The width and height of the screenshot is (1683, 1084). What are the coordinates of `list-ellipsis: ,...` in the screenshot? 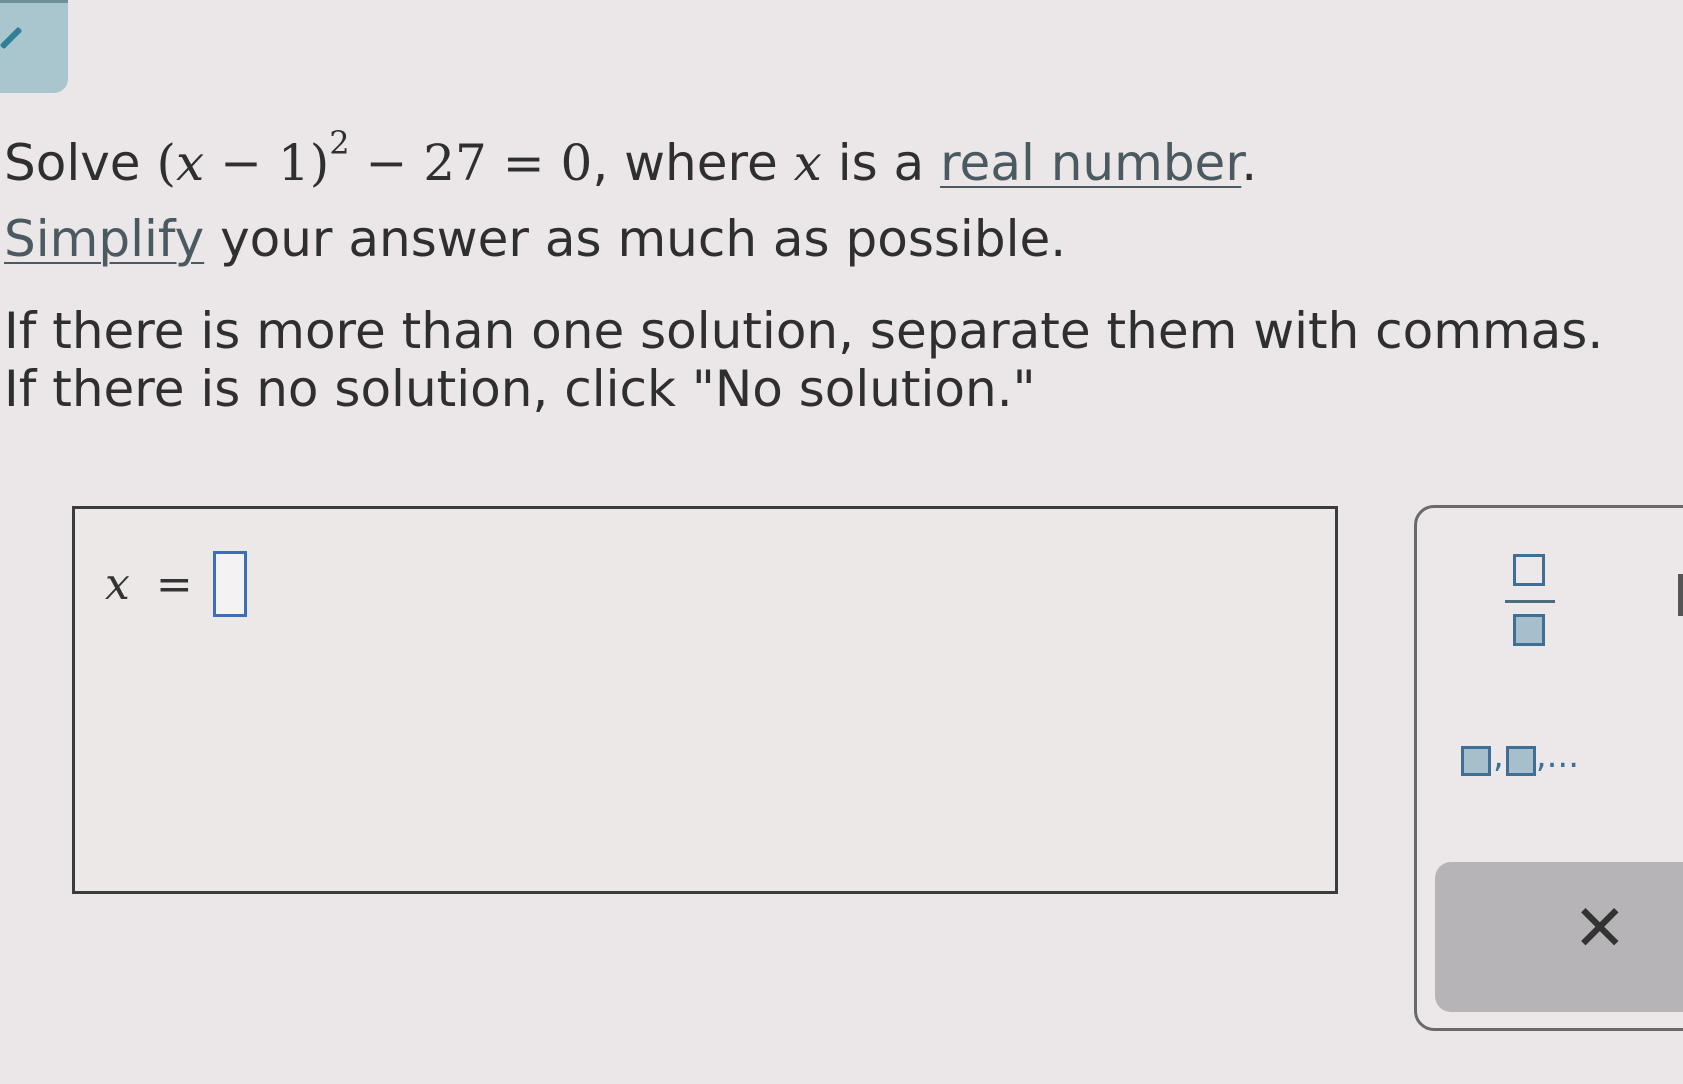 It's located at (1557, 756).